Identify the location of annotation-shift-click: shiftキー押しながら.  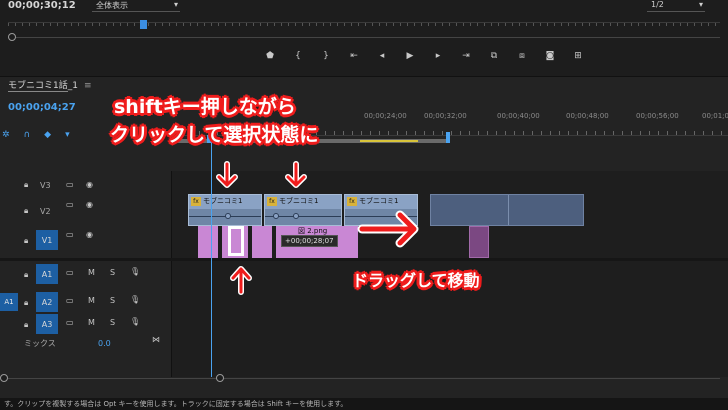
(205, 107).